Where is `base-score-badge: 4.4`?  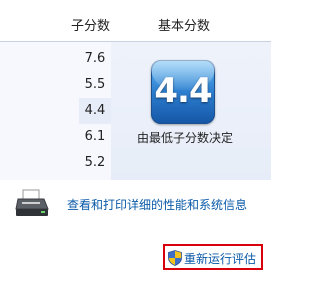
base-score-badge: 4.4 is located at coordinates (183, 92).